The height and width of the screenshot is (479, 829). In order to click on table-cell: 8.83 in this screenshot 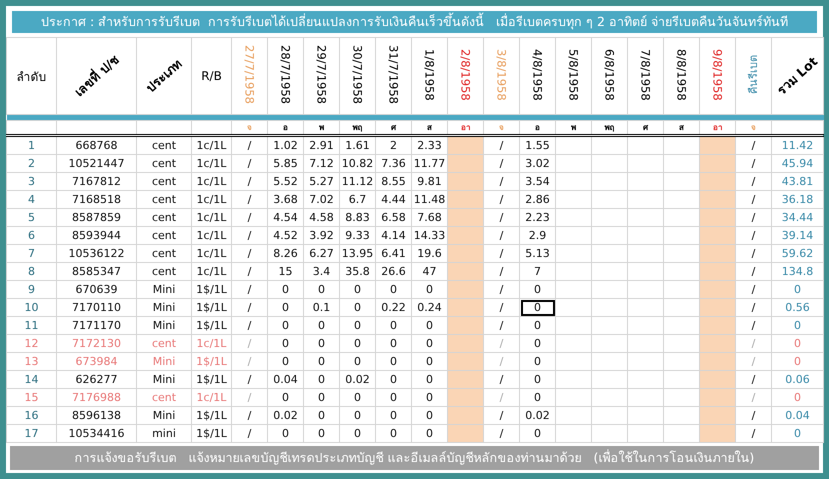, I will do `click(358, 217)`.